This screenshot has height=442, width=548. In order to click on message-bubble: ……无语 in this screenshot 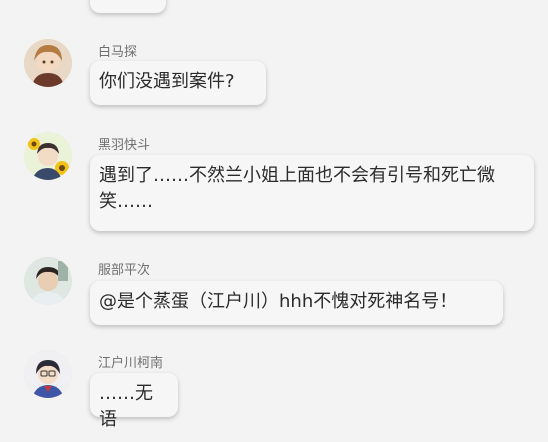, I will do `click(134, 401)`.